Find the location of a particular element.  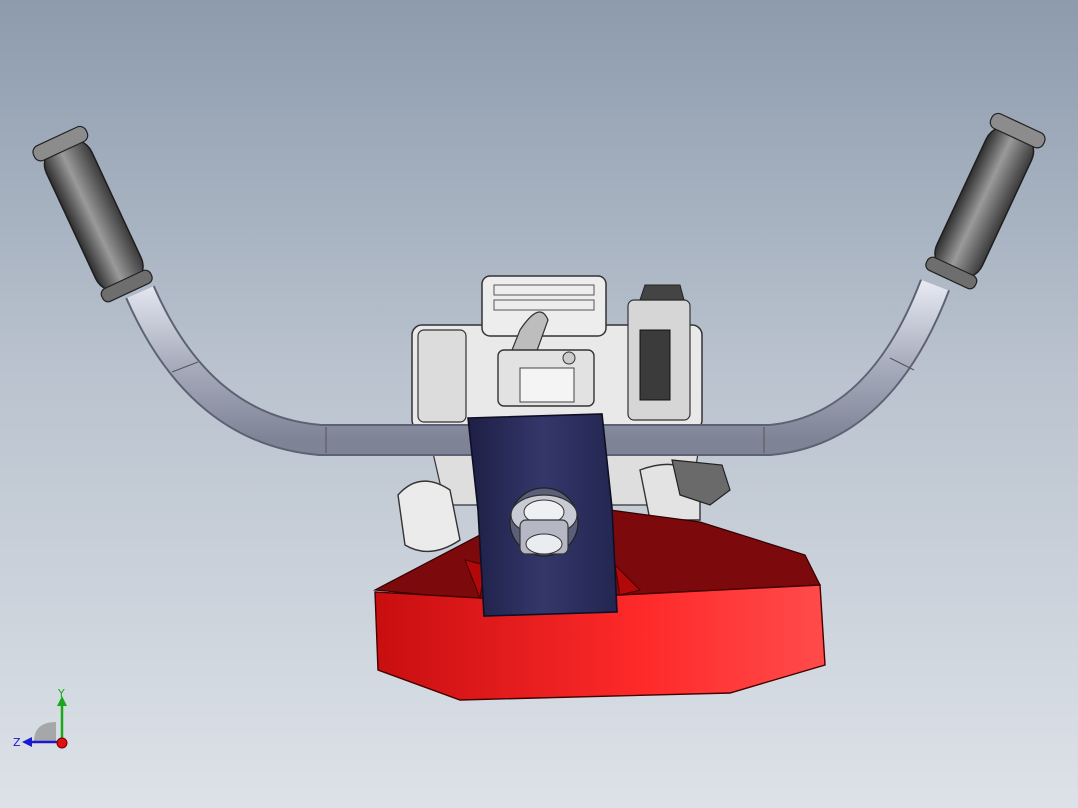

right-grip is located at coordinates (984, 201).